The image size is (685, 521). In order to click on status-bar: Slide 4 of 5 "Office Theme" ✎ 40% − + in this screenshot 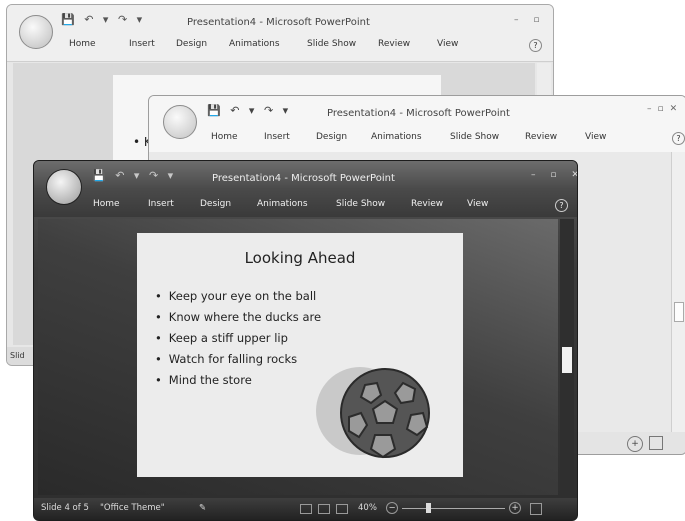, I will do `click(305, 509)`.